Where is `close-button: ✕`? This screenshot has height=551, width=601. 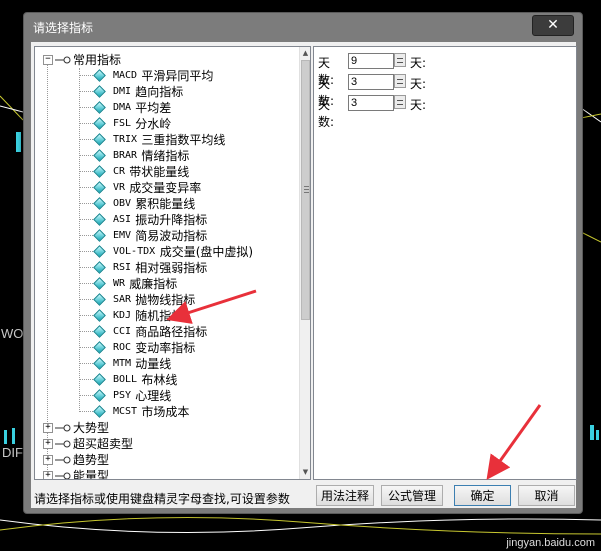
close-button: ✕ is located at coordinates (553, 25).